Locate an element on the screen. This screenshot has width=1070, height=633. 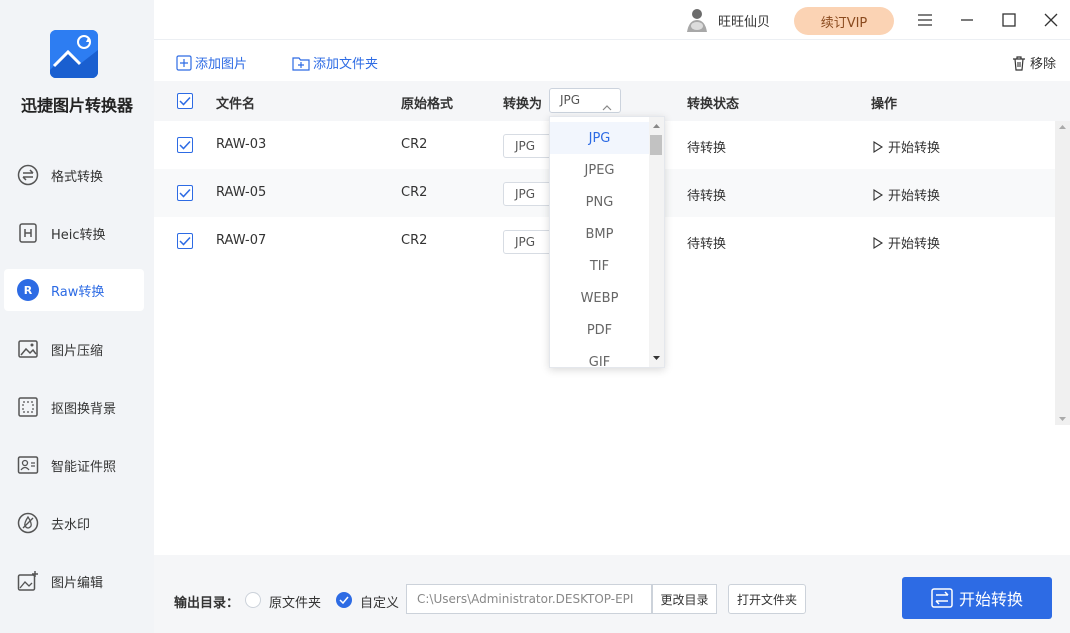
header-convert-to: 转换为 is located at coordinates (523, 104).